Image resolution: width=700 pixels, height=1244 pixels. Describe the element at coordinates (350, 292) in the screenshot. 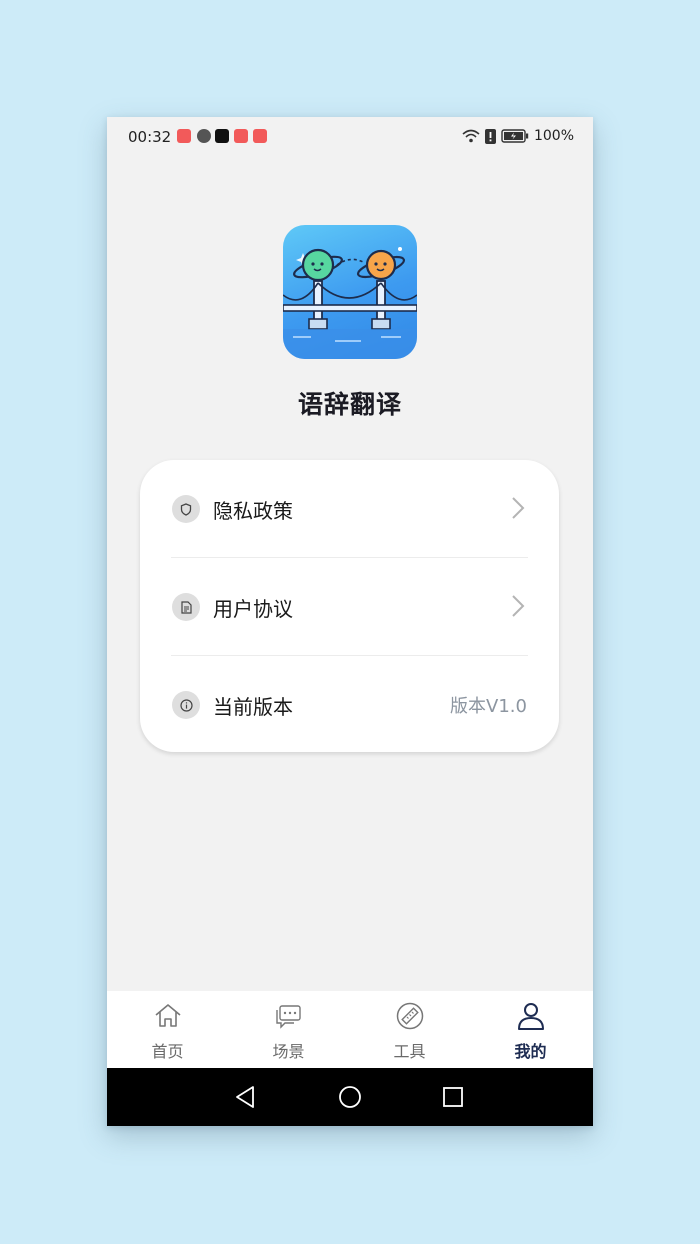

I see `app-logo` at that location.